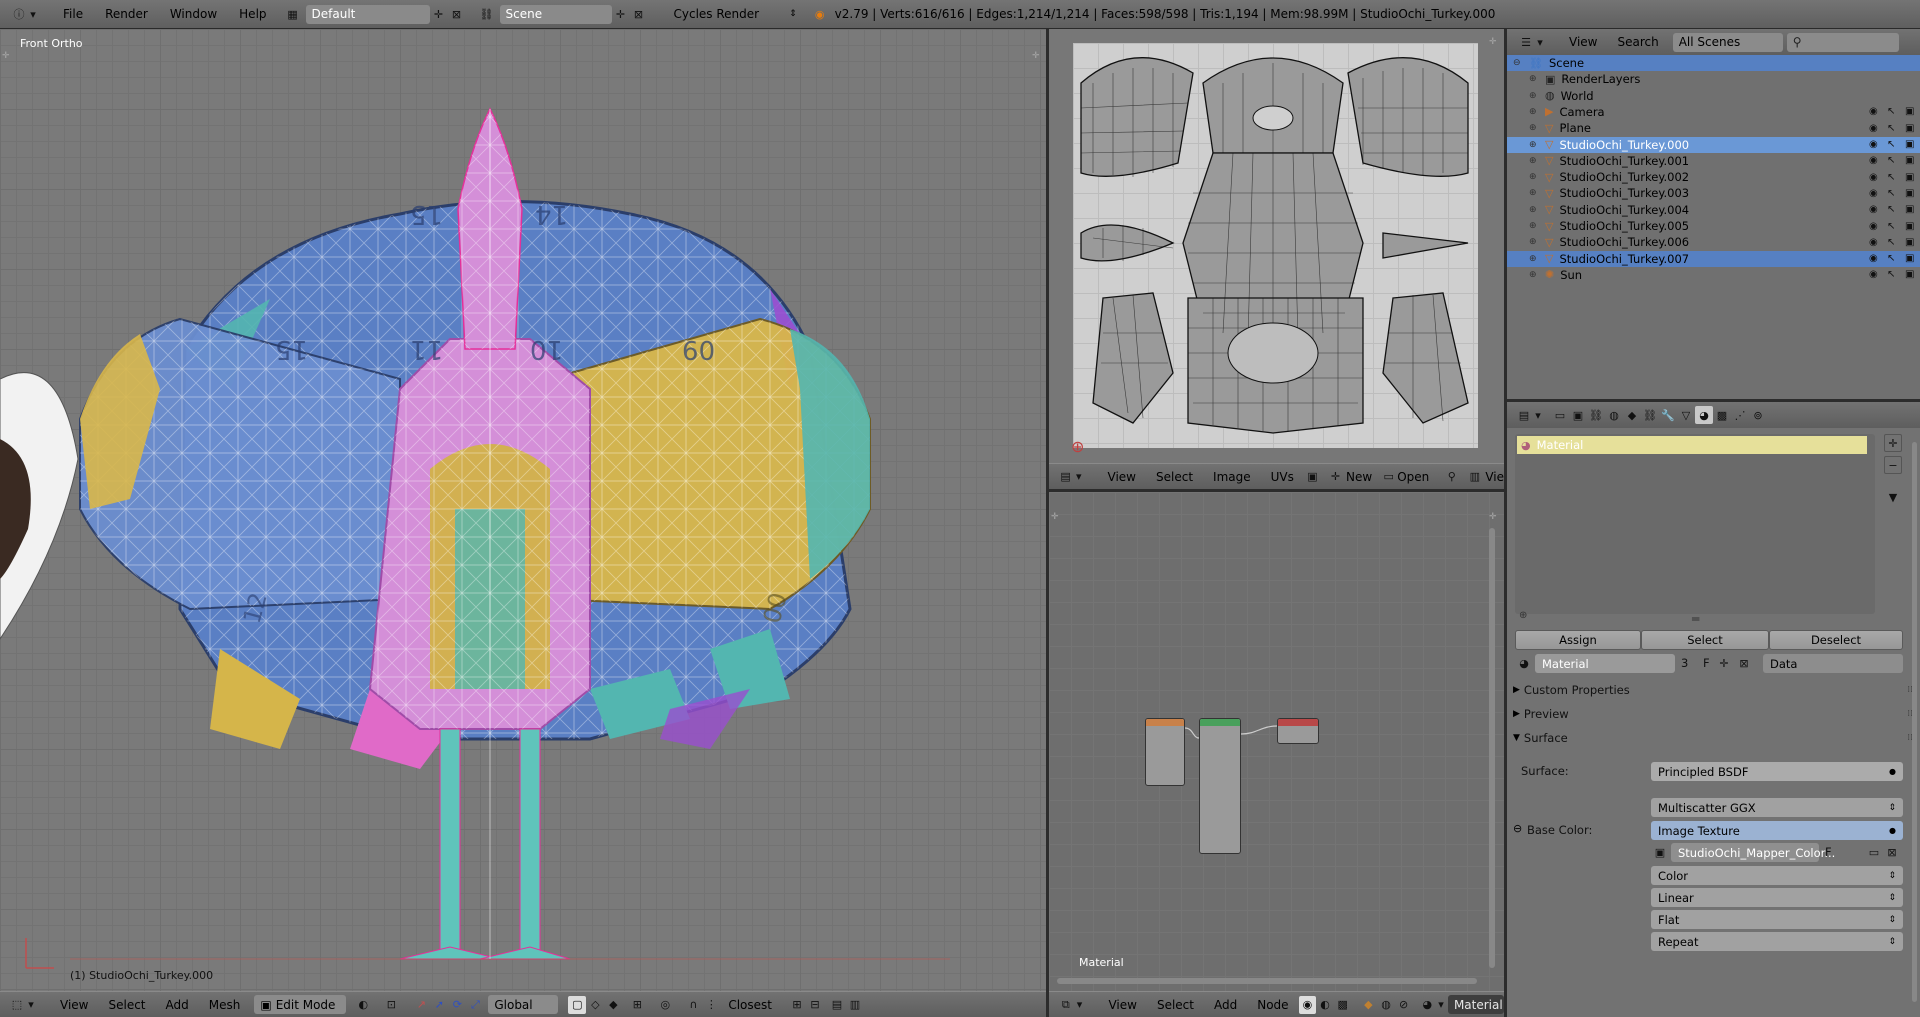  I want to click on outliner-item: ⊕ ▽ StudioOchi_Turkey.003 ◉ ↖ ▣, so click(1713, 193).